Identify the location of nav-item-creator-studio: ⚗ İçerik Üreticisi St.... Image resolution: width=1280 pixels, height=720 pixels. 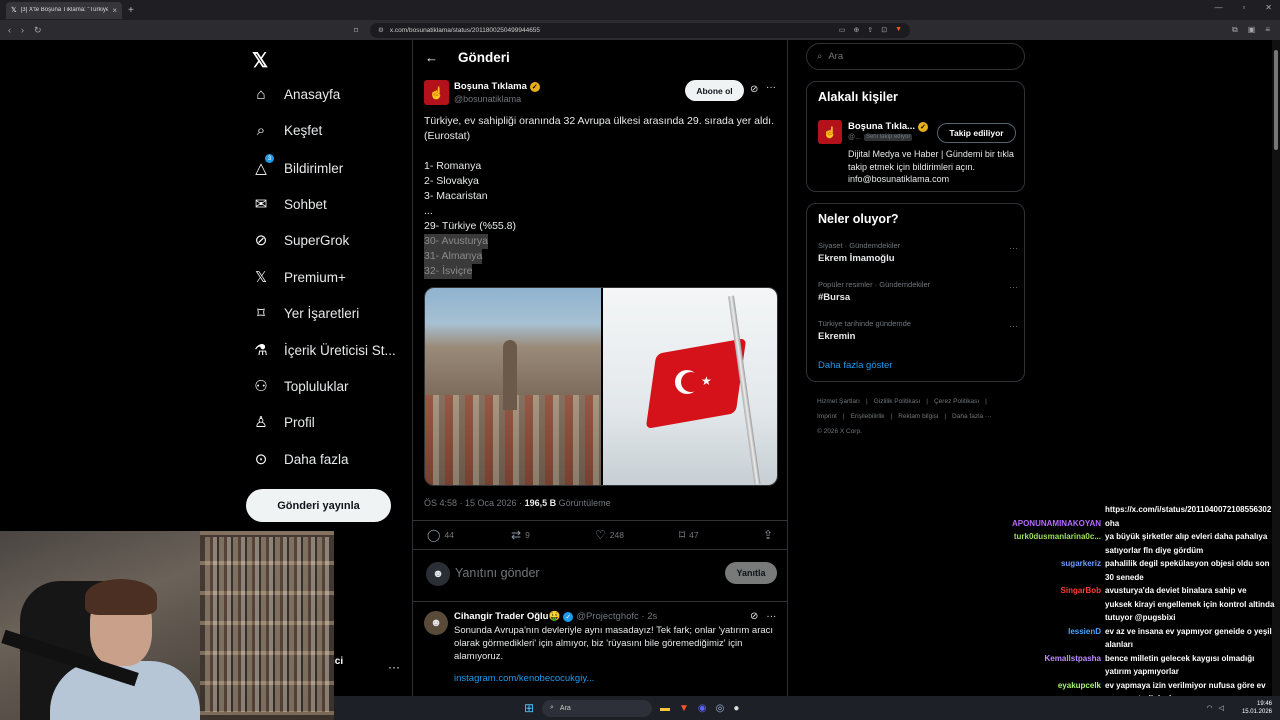
(324, 350).